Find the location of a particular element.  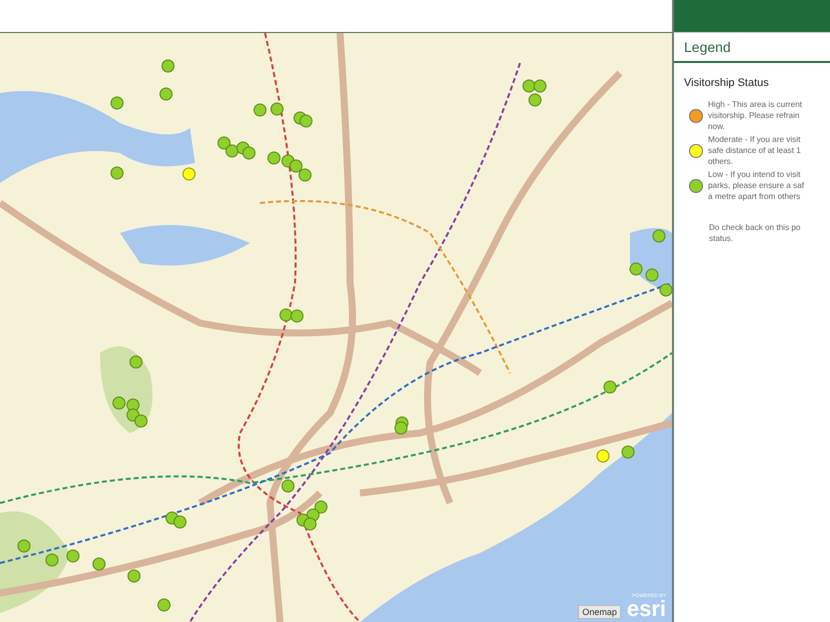

legend-description: Low - If you intend to visit parks, please ensure a saf a metre apart from others is located at coordinates (756, 185).